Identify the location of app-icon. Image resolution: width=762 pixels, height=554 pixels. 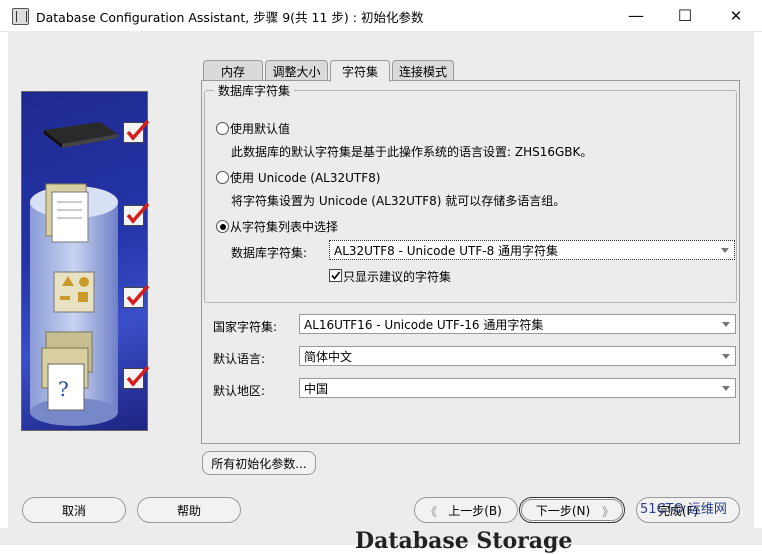
(20, 16).